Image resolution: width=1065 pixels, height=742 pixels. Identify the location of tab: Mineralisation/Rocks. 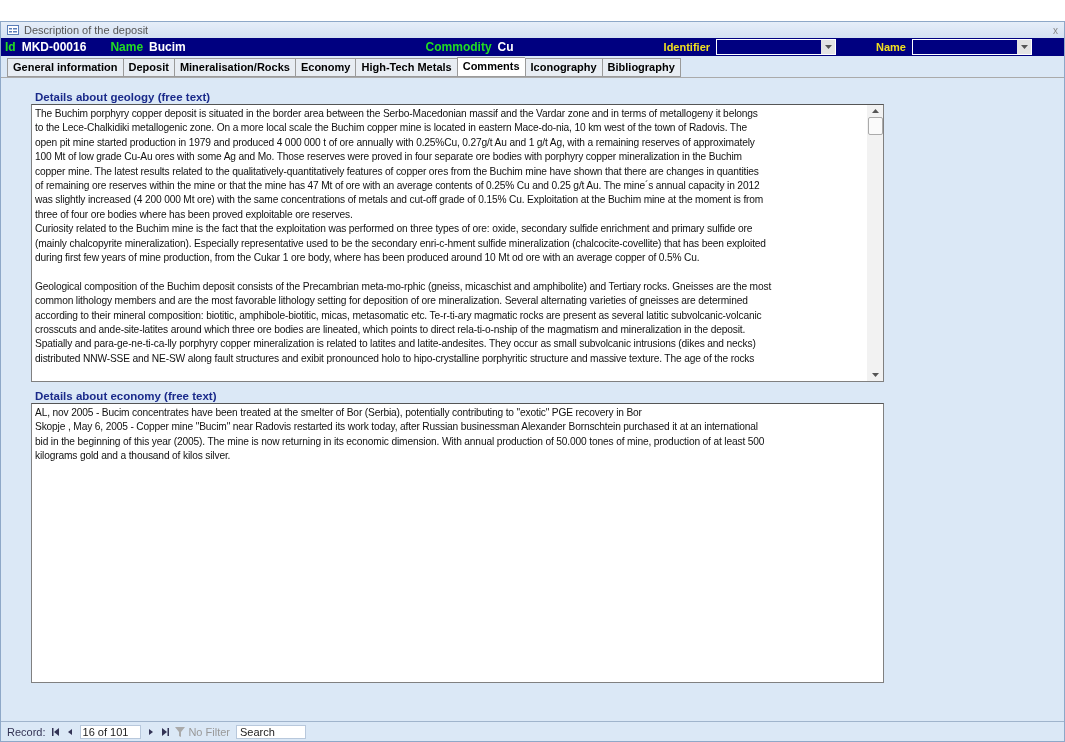
(234, 67).